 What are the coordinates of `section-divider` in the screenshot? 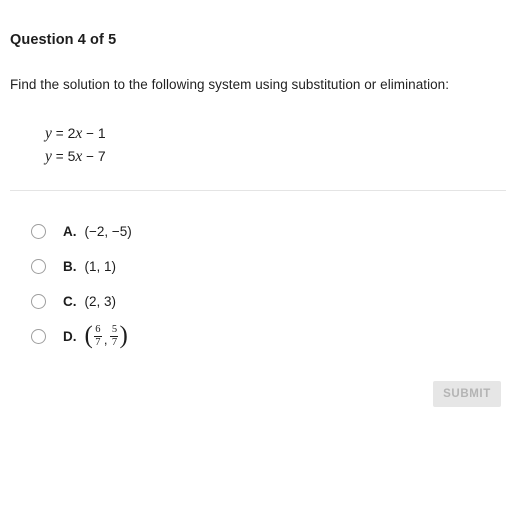 It's located at (258, 190).